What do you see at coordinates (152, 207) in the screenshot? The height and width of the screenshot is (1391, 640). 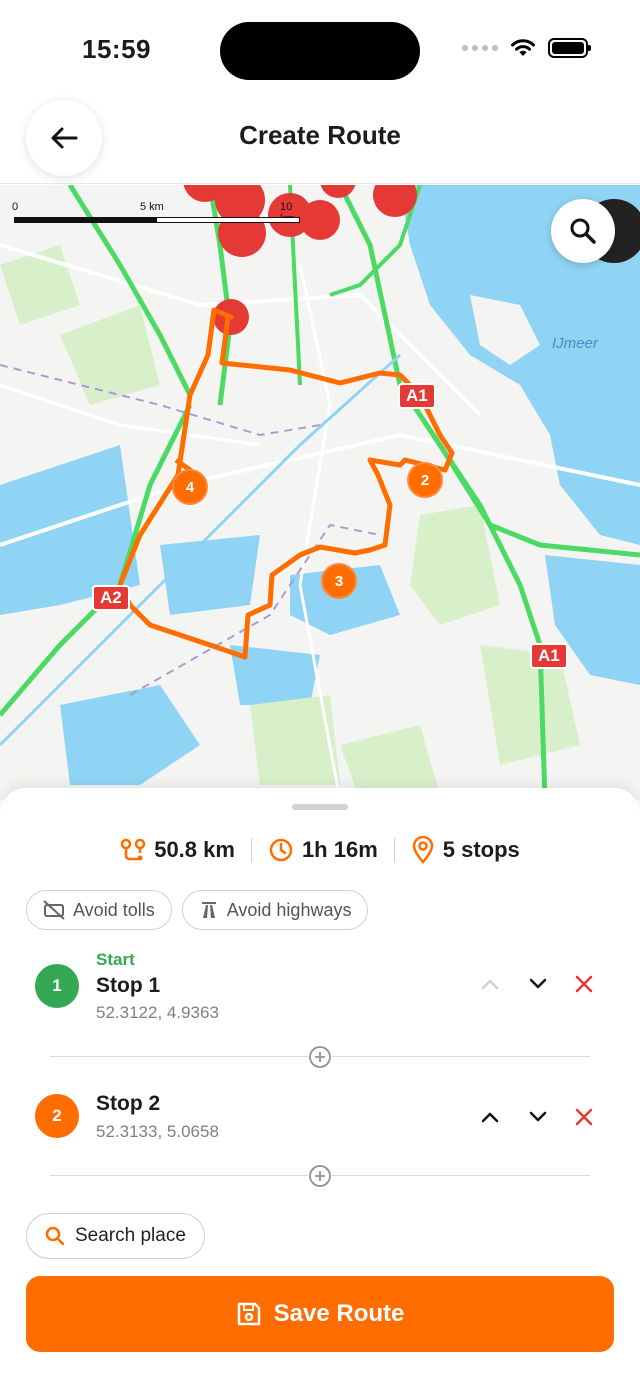 I see `scale-label-5km: 5 km` at bounding box center [152, 207].